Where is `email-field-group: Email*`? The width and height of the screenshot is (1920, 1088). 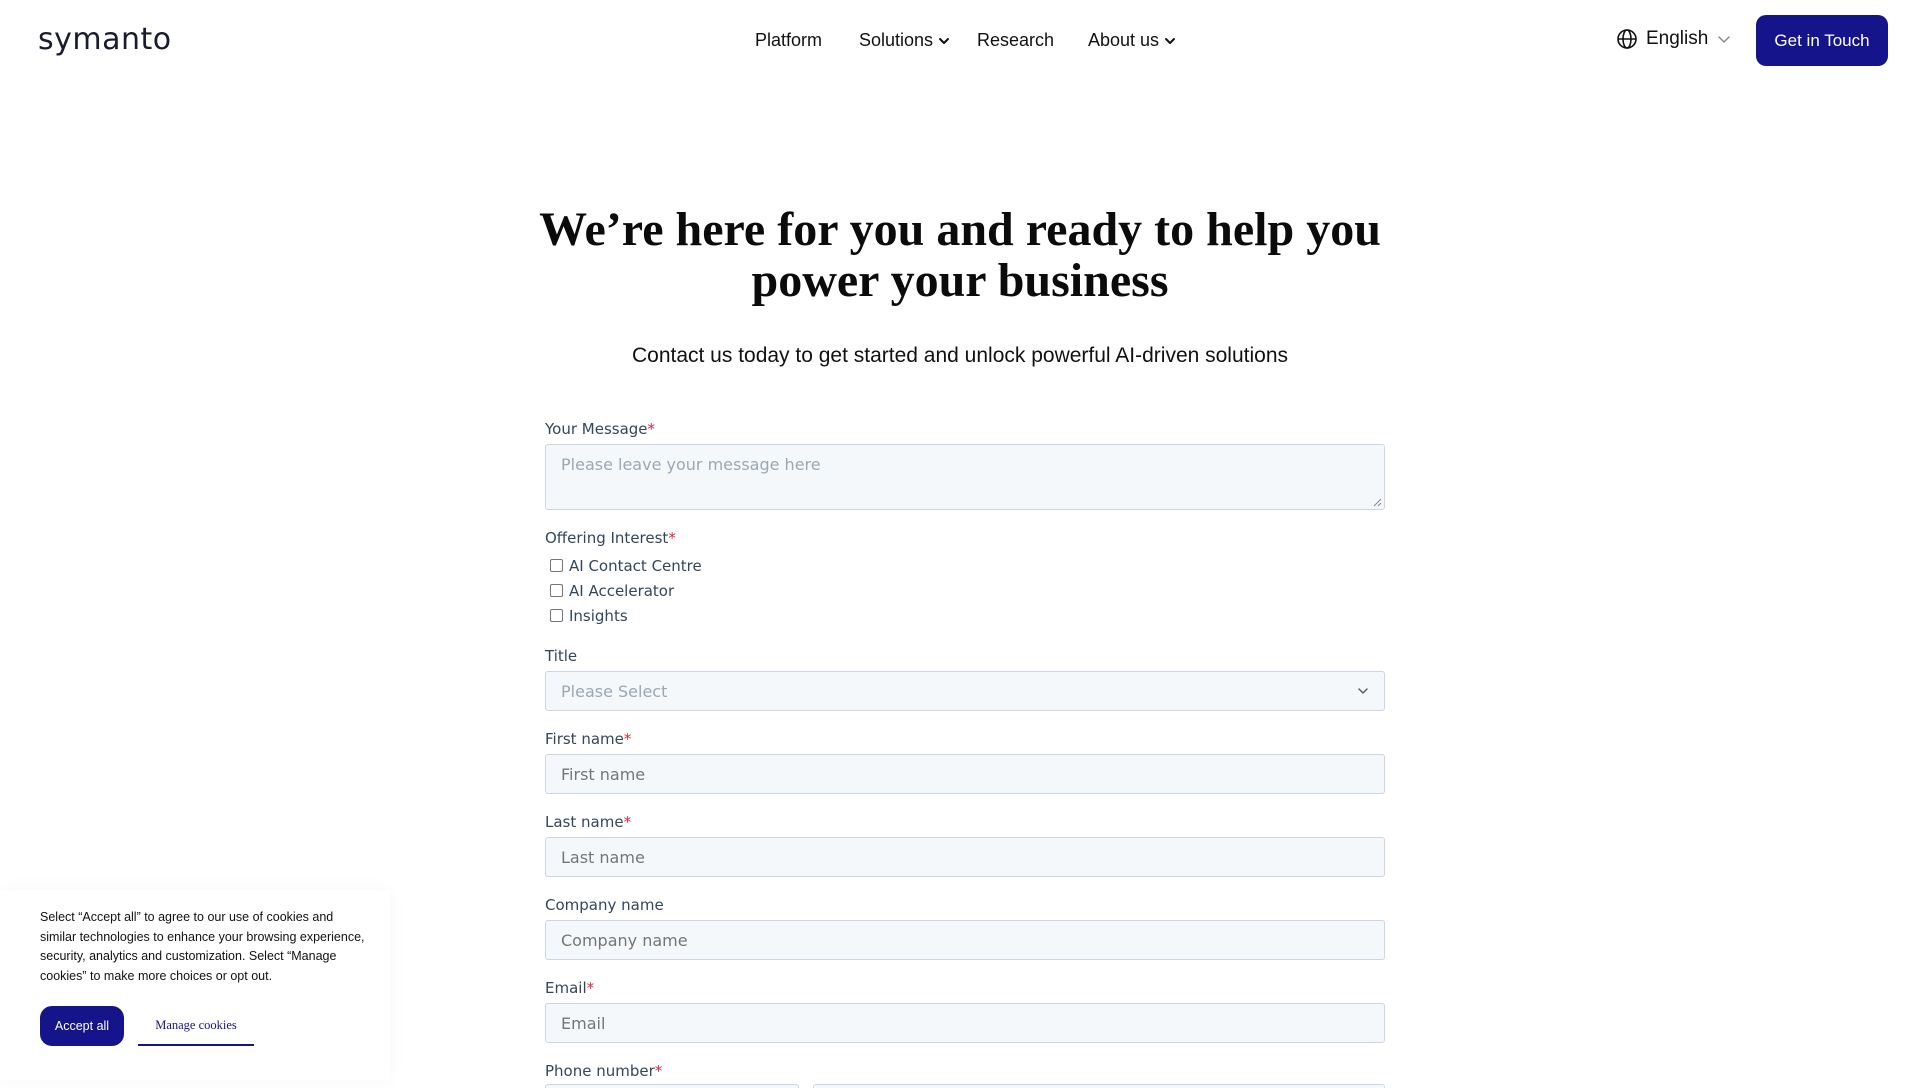
email-field-group: Email* is located at coordinates (965, 1011).